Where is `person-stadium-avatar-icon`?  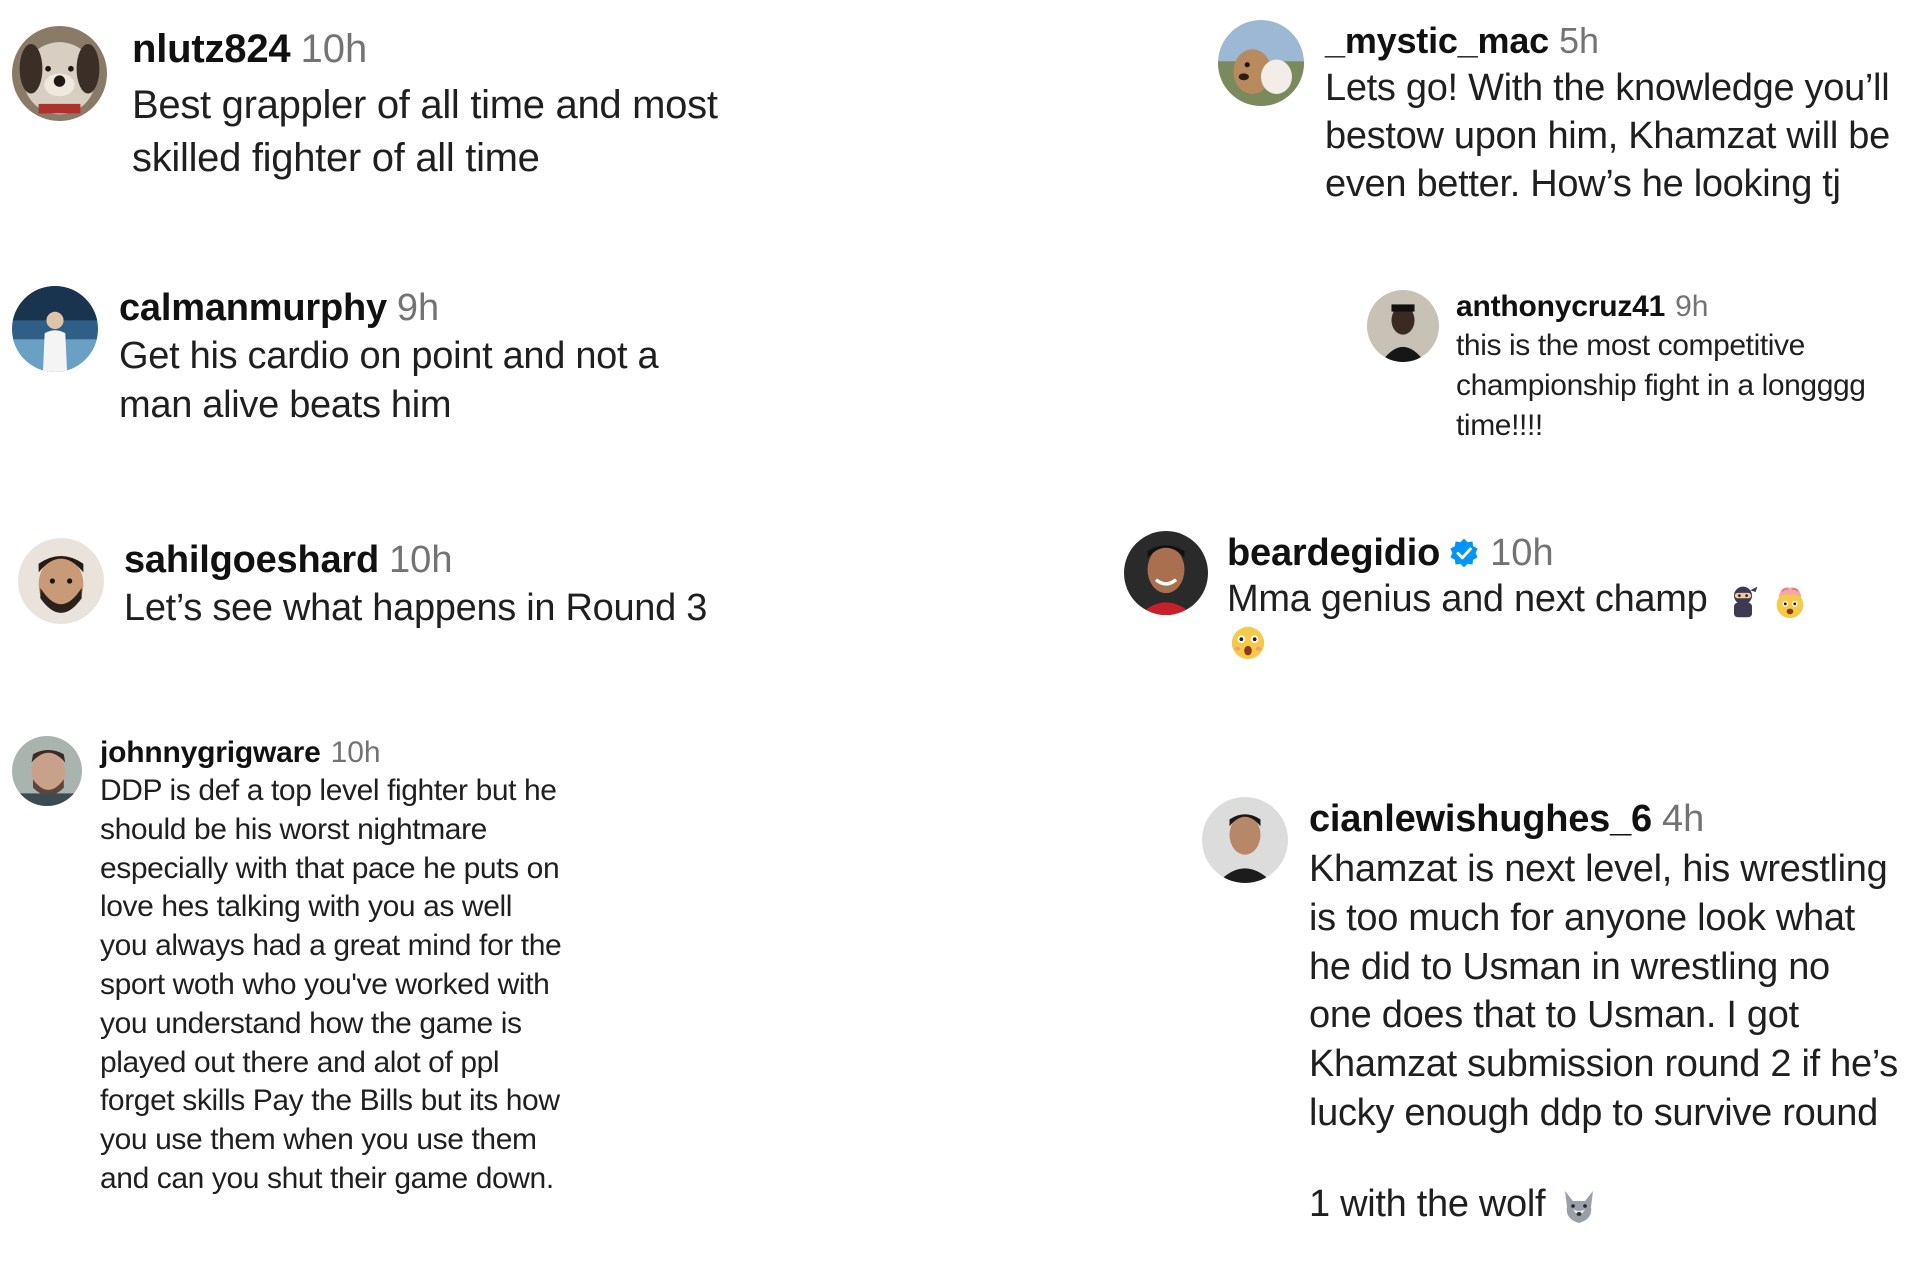 person-stadium-avatar-icon is located at coordinates (55, 329).